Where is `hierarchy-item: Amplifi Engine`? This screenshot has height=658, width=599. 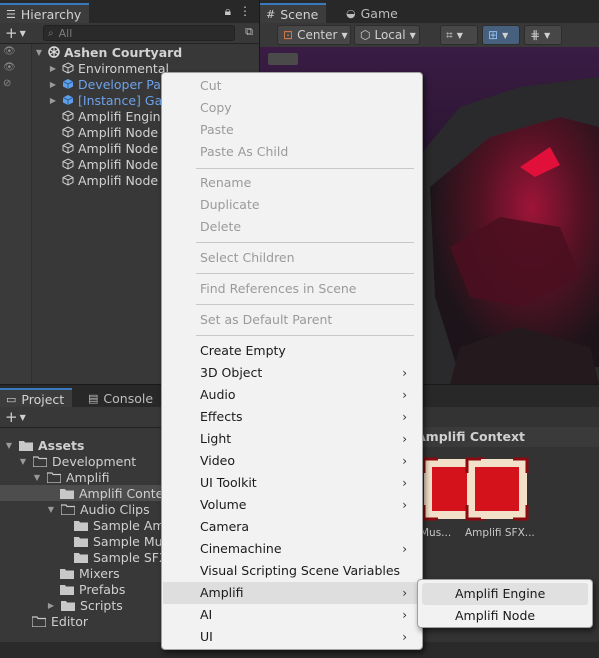
hierarchy-item: Amplifi Engine is located at coordinates (115, 116).